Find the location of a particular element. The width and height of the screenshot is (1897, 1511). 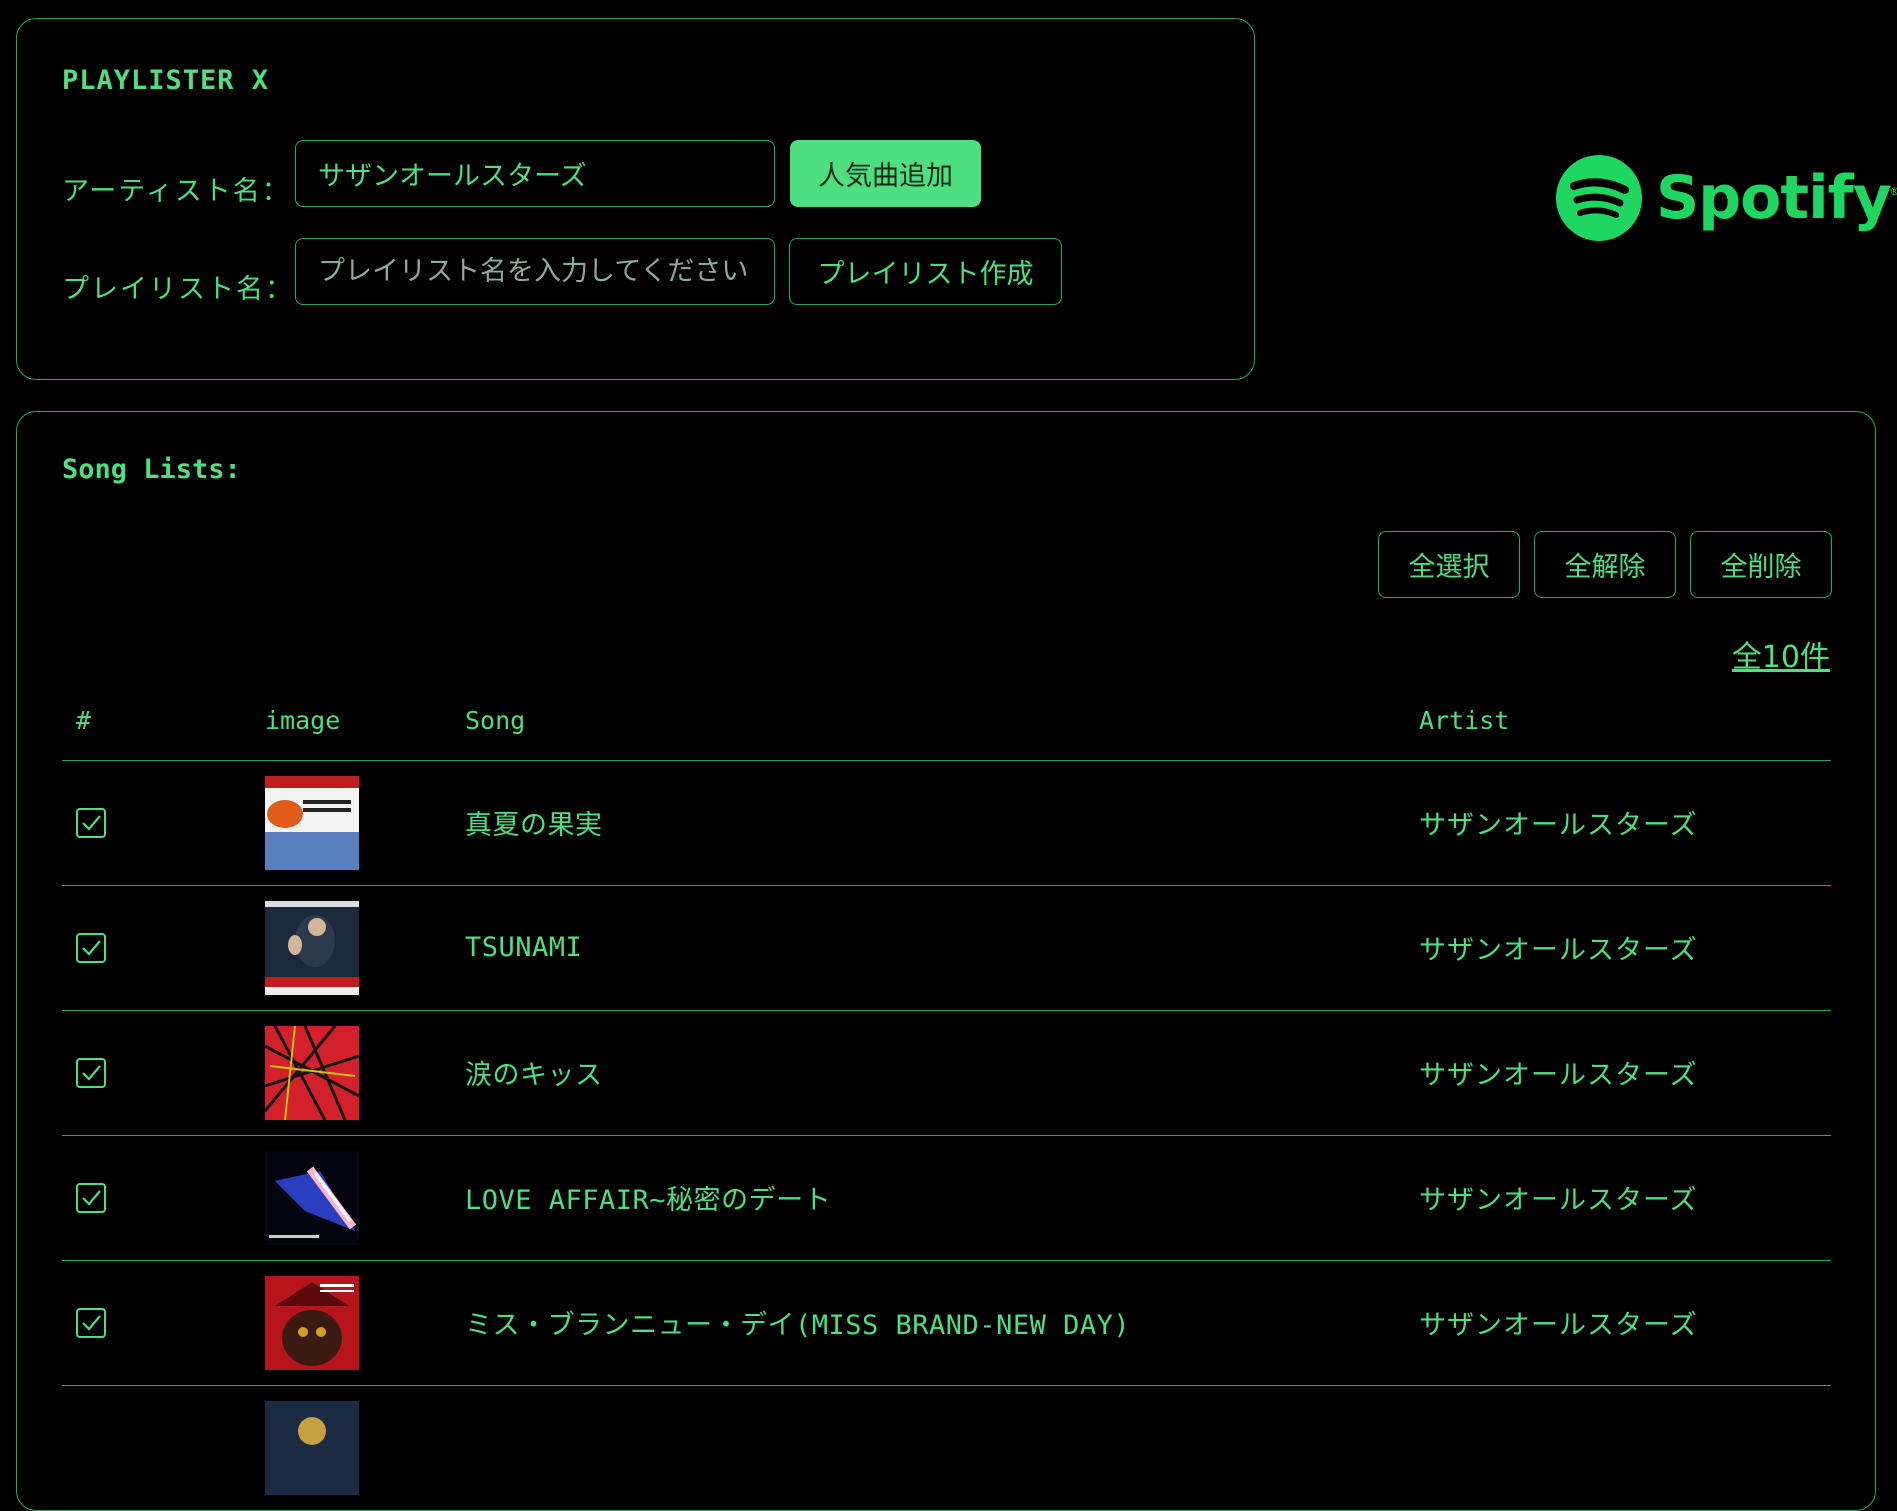

column-header-number: # is located at coordinates (163, 721).